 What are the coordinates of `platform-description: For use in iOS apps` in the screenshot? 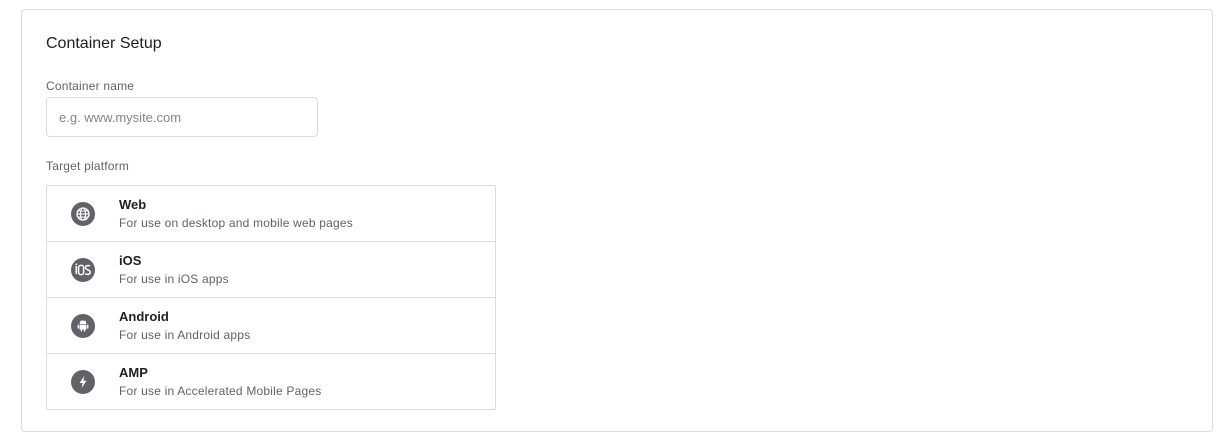 It's located at (174, 279).